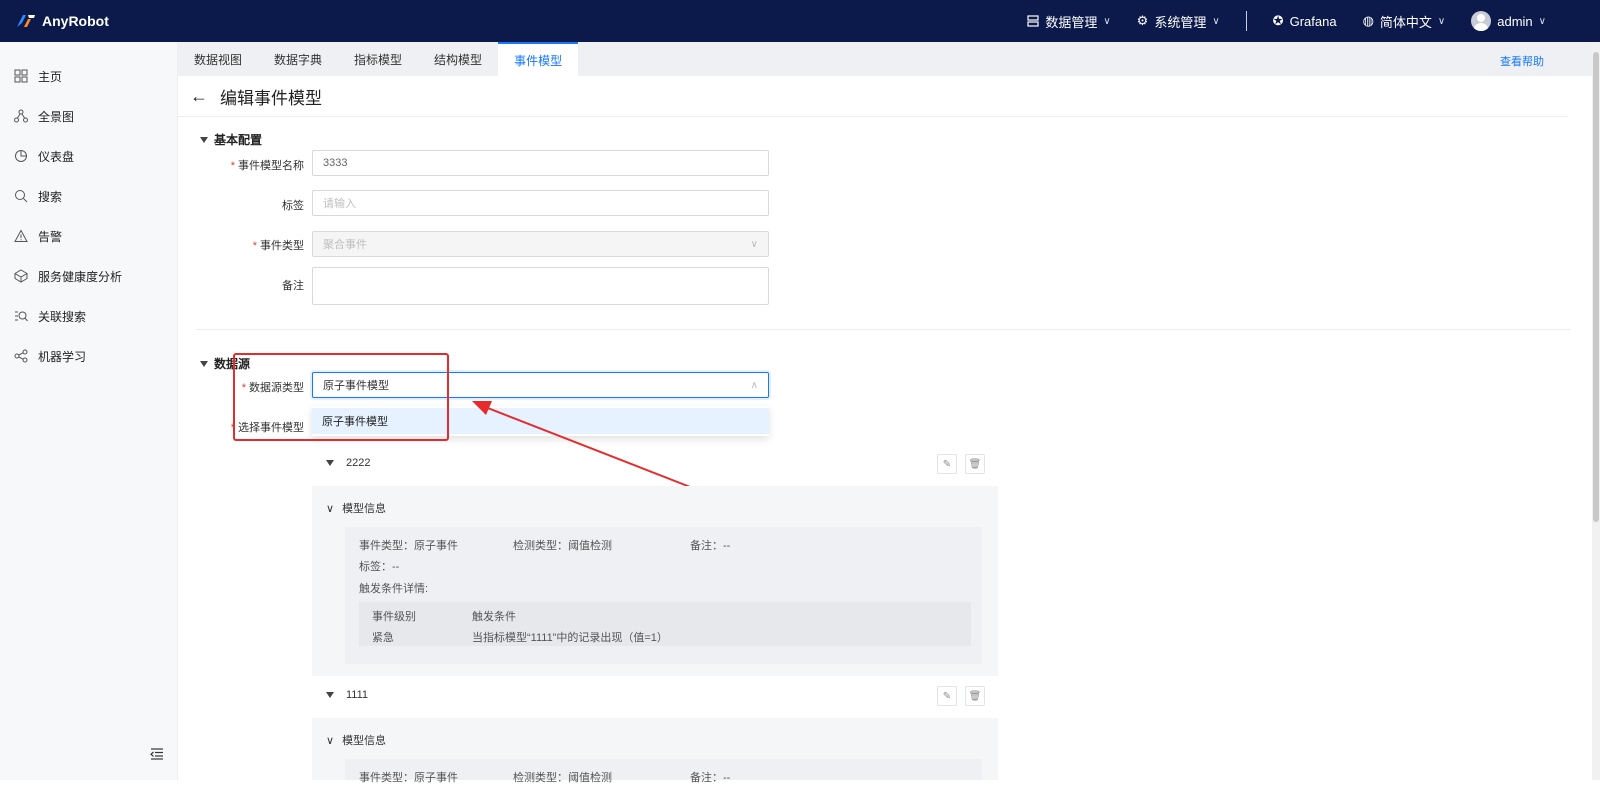  I want to click on sidebar-item-home: 主页, so click(88, 76).